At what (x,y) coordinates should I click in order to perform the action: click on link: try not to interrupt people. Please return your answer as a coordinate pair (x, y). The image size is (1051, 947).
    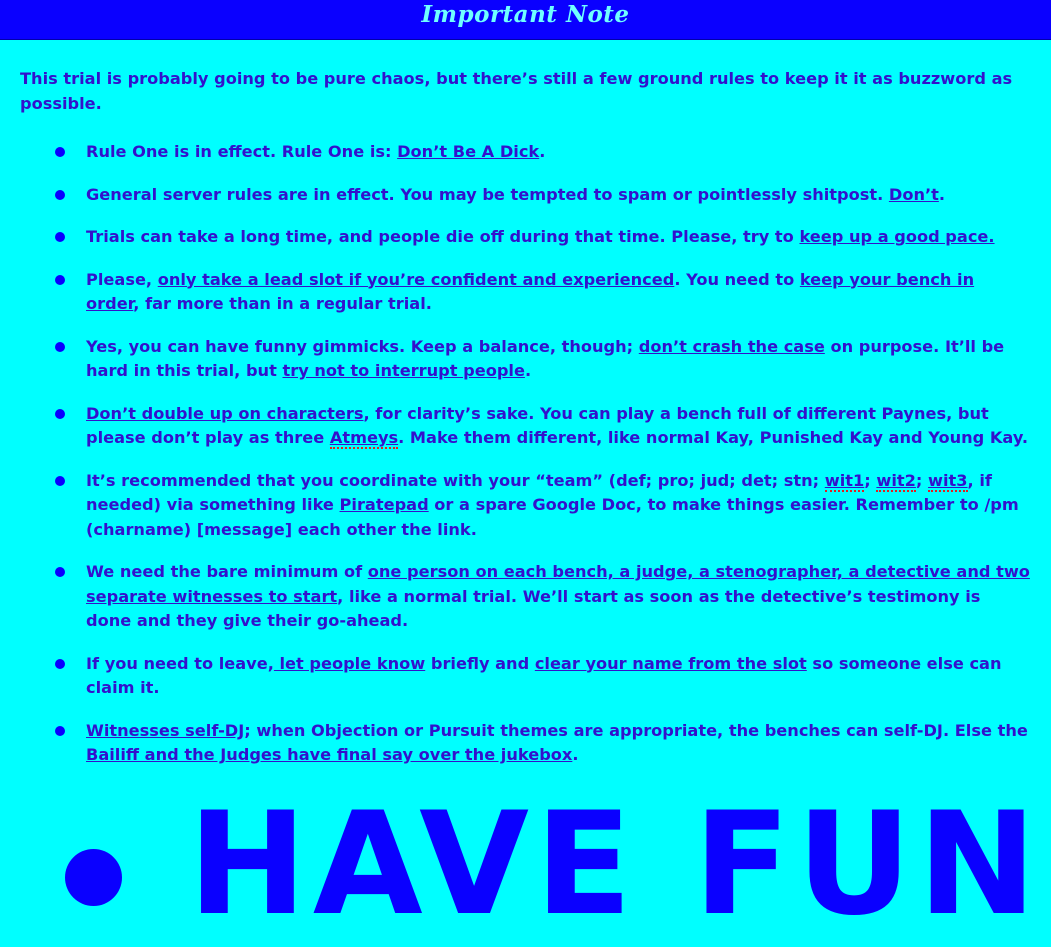
    Looking at the image, I should click on (403, 370).